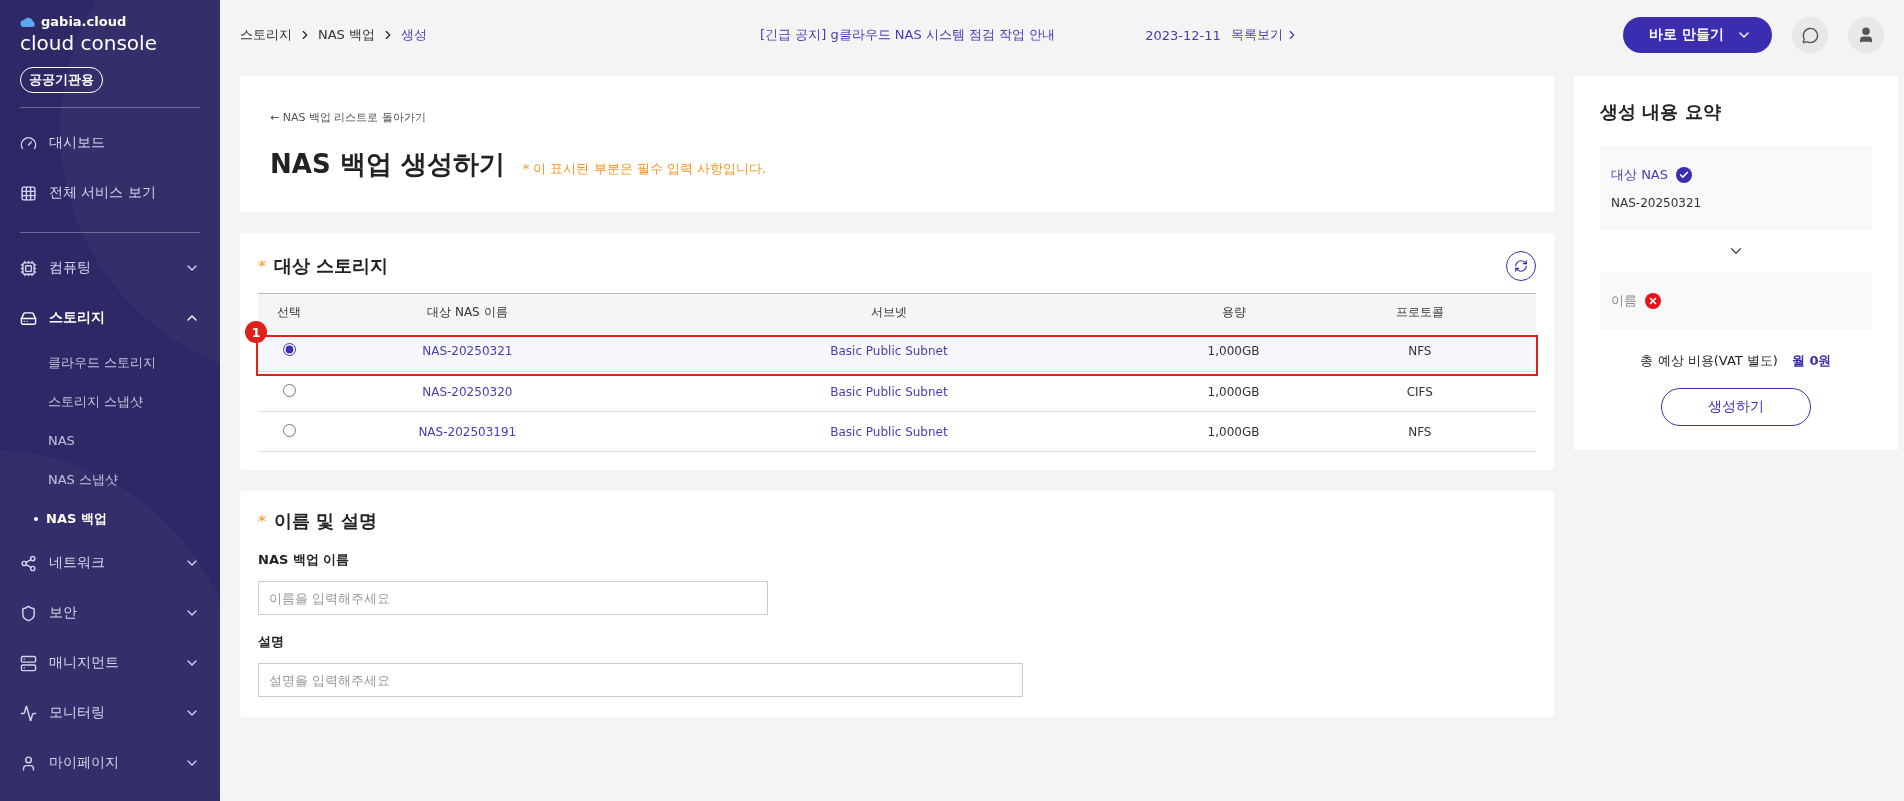 The width and height of the screenshot is (1904, 801). What do you see at coordinates (513, 598) in the screenshot?
I see `input-field: 이름을 입력해주세요` at bounding box center [513, 598].